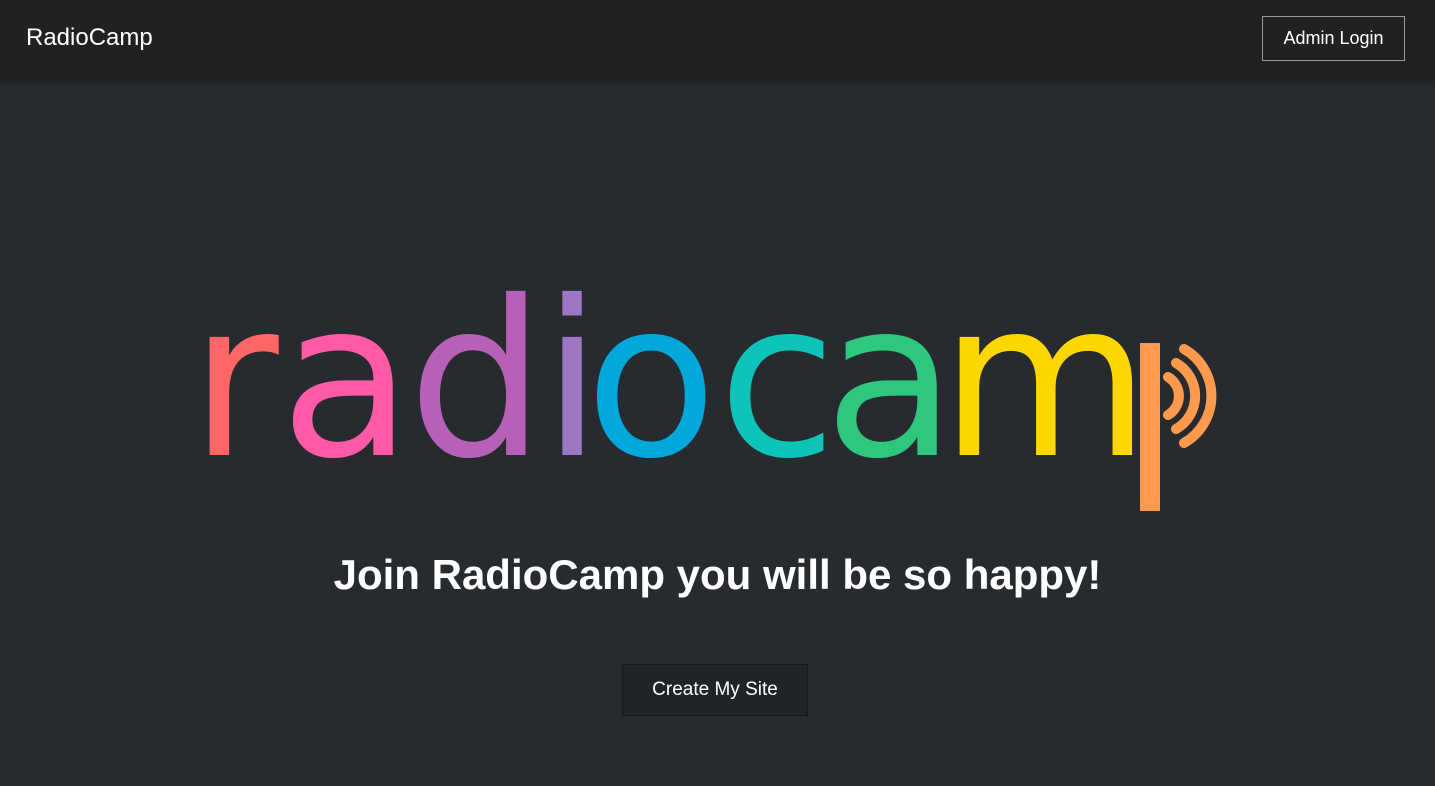 The height and width of the screenshot is (786, 1435). I want to click on top-navbar: RadioCamp Admin Login, so click(717, 40).